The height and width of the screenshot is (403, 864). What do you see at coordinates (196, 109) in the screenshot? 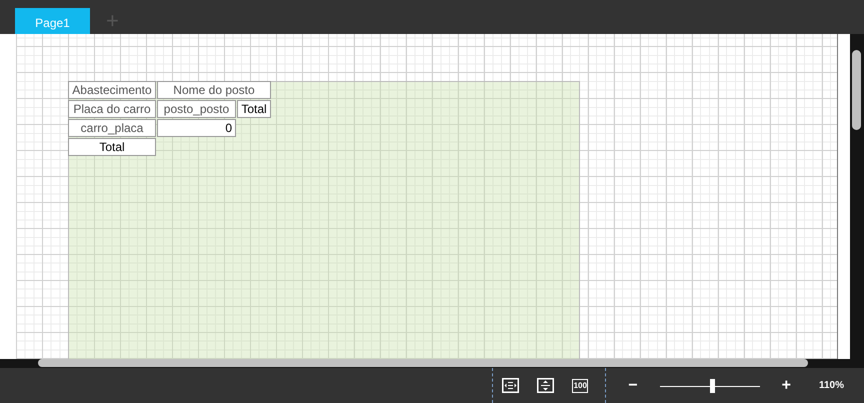
I see `report-cell: posto_posto` at bounding box center [196, 109].